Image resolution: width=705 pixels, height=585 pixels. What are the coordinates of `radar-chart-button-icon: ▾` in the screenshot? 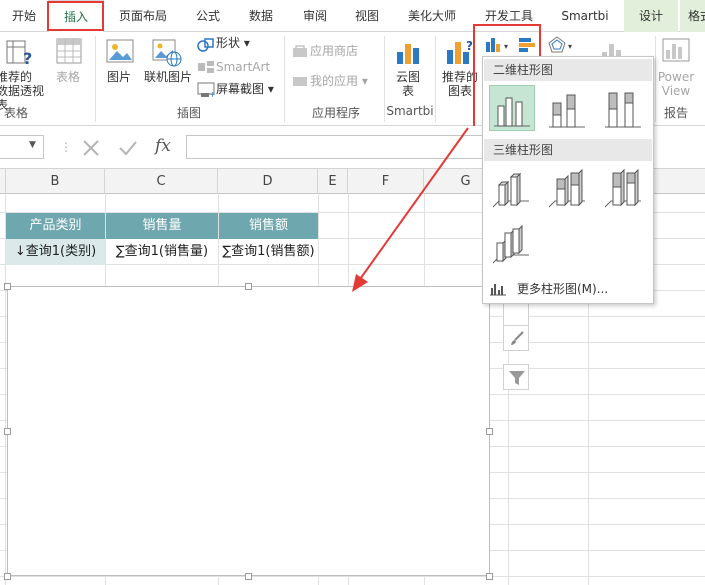 It's located at (563, 45).